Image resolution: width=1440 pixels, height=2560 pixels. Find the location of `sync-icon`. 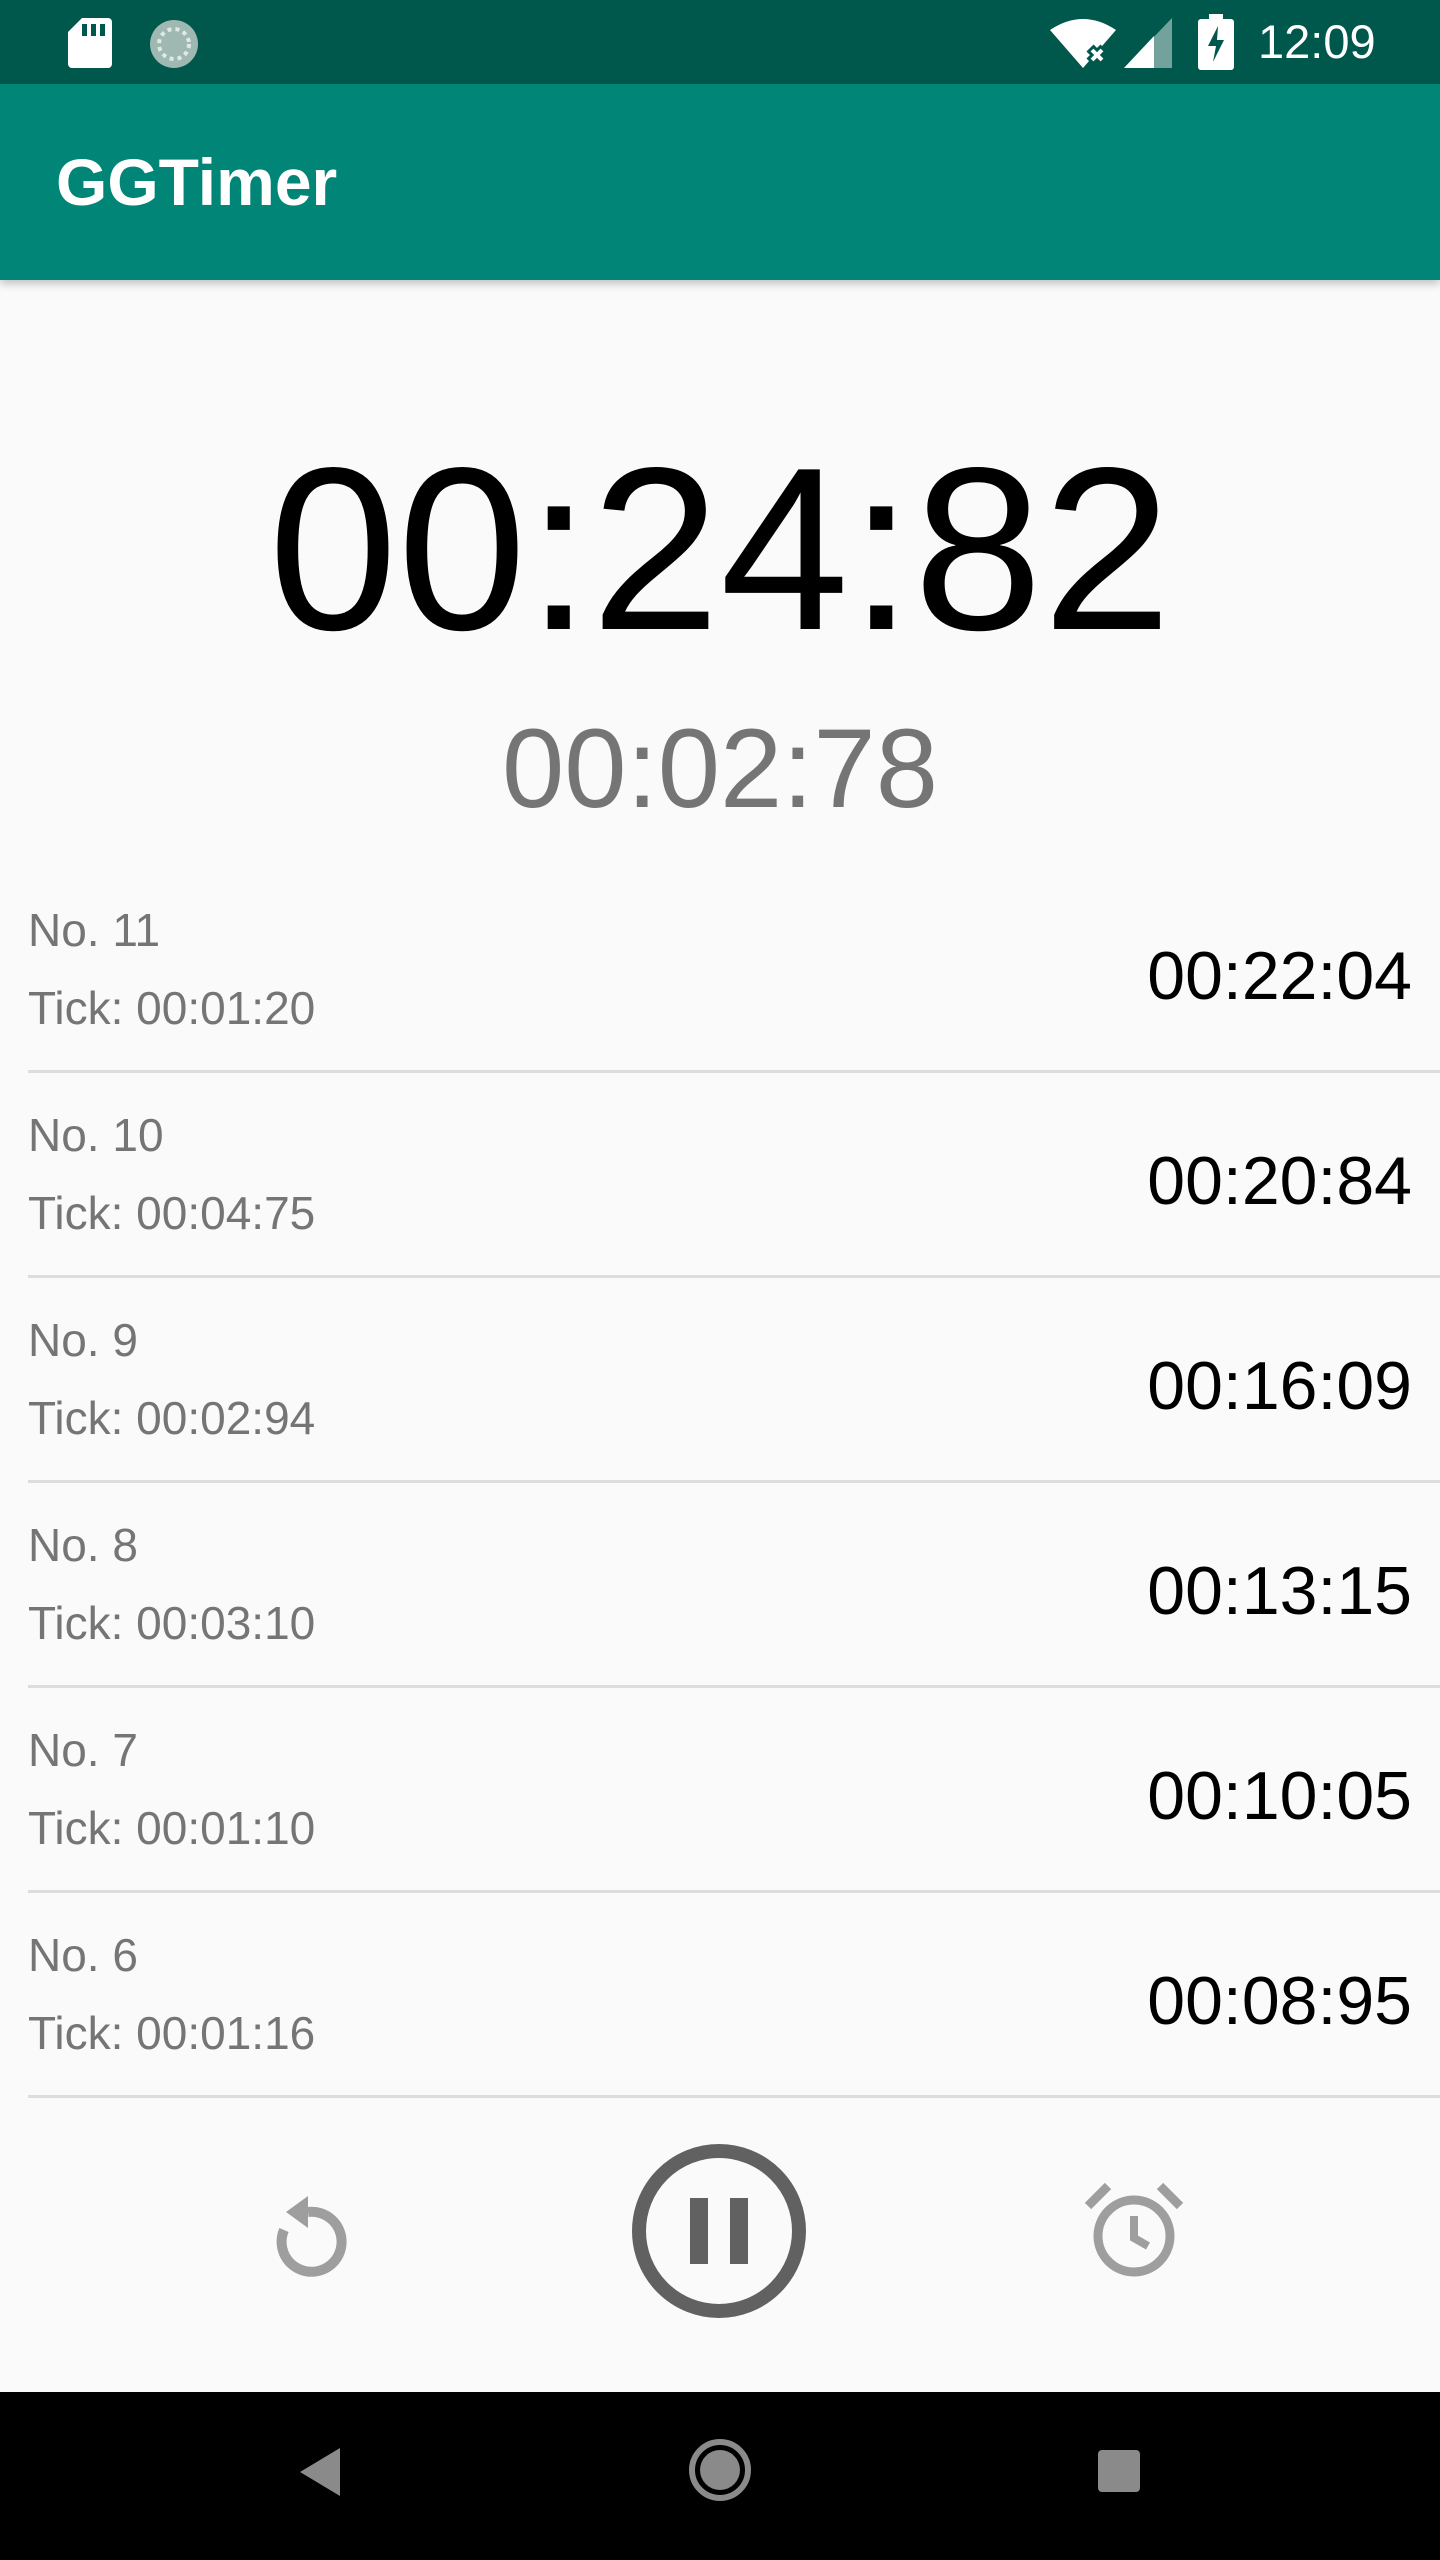

sync-icon is located at coordinates (174, 44).